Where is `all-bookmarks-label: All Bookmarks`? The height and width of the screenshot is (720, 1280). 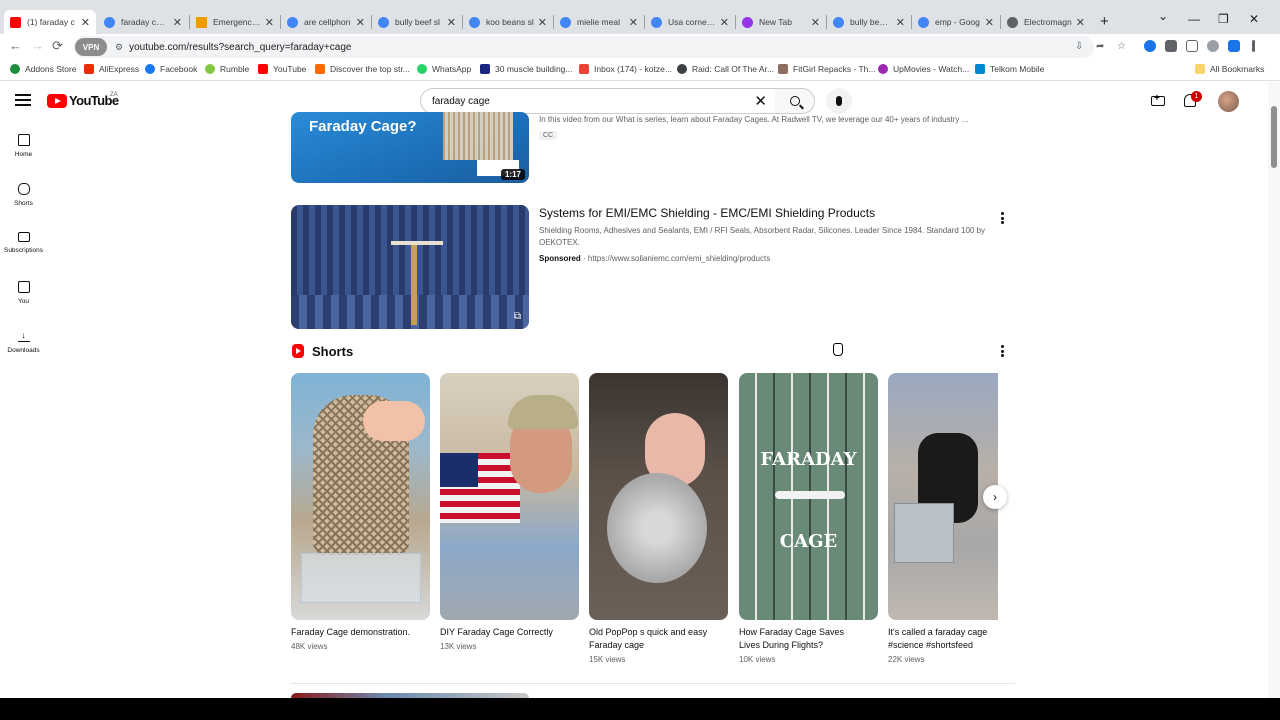 all-bookmarks-label: All Bookmarks is located at coordinates (1237, 69).